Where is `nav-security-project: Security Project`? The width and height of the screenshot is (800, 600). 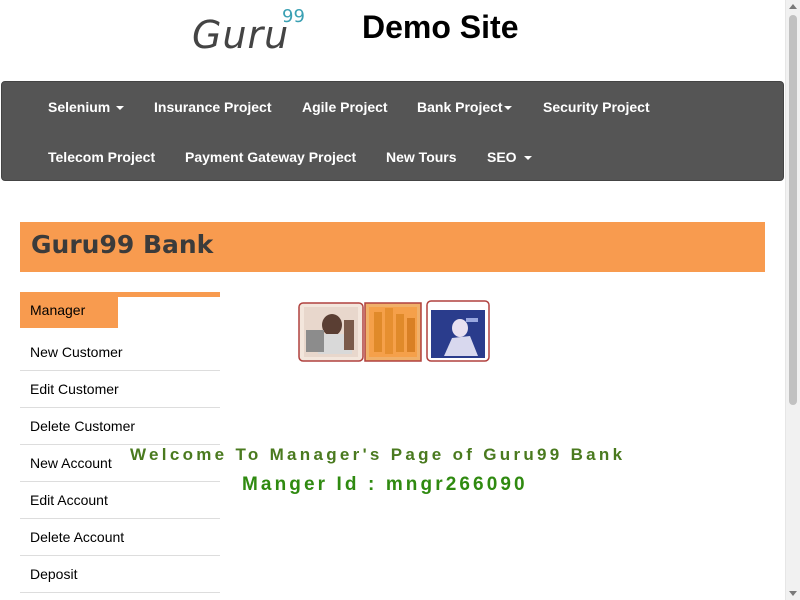
nav-security-project: Security Project is located at coordinates (596, 107).